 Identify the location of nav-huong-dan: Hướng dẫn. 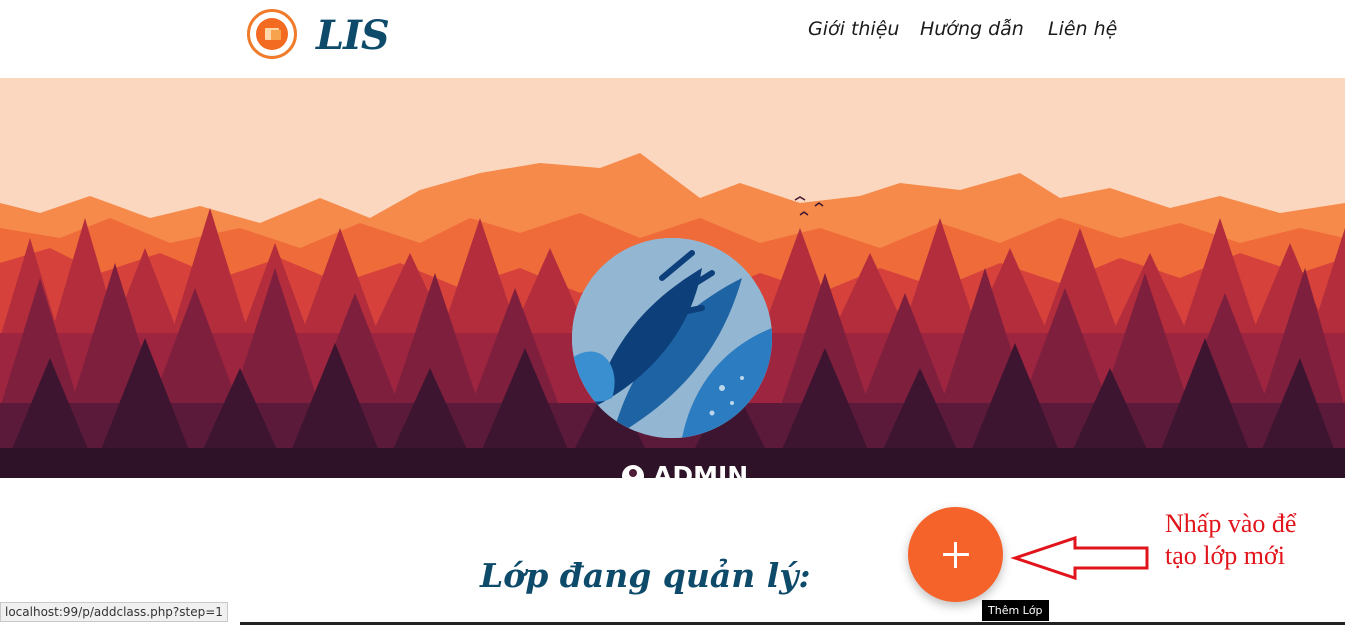
(972, 29).